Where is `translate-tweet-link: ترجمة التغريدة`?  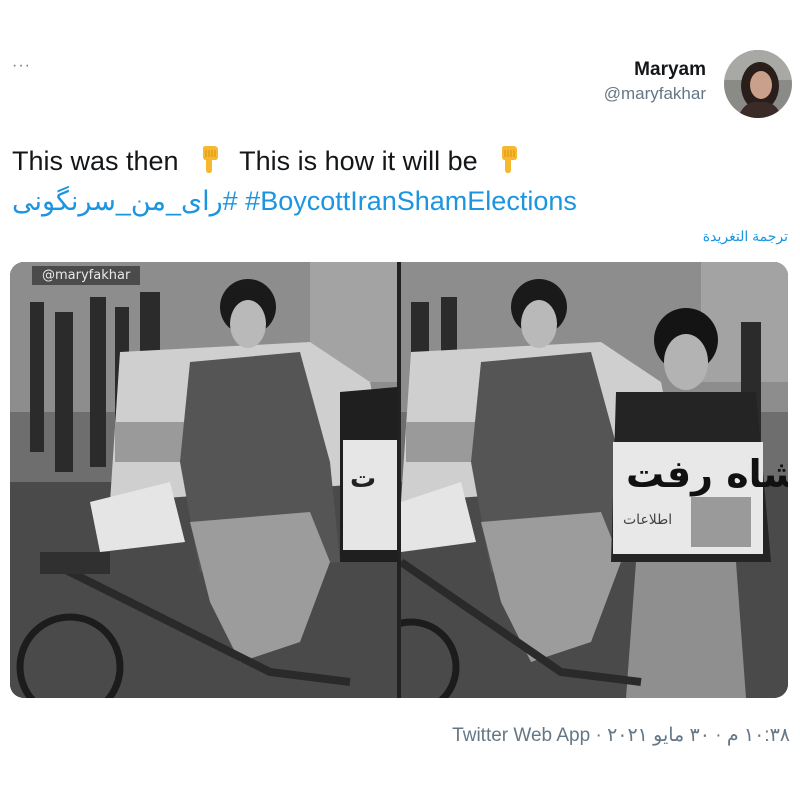
translate-tweet-link: ترجمة التغريدة is located at coordinates (745, 236).